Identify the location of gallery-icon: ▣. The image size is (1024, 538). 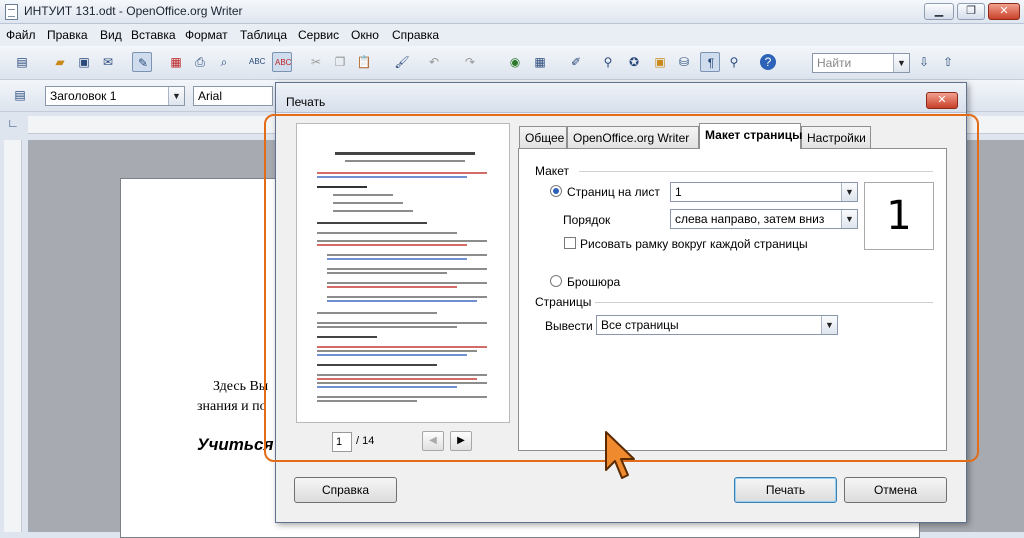
(660, 62).